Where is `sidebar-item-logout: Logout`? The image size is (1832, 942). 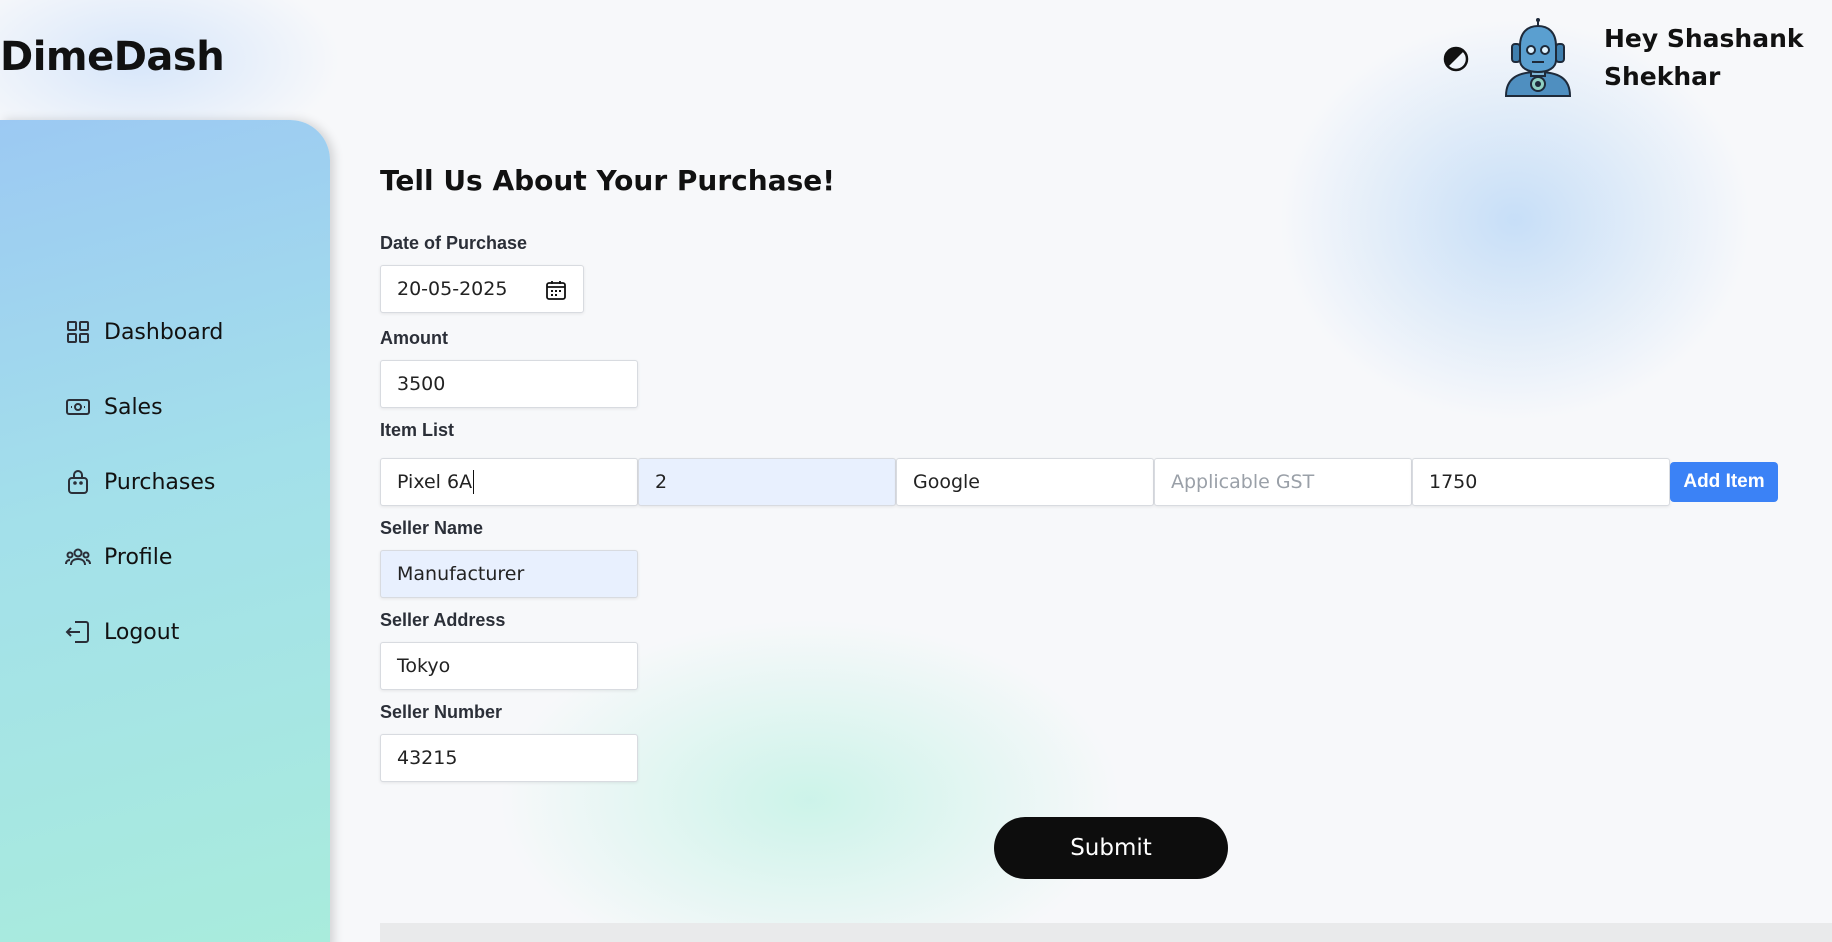
sidebar-item-logout: Logout is located at coordinates (121, 632).